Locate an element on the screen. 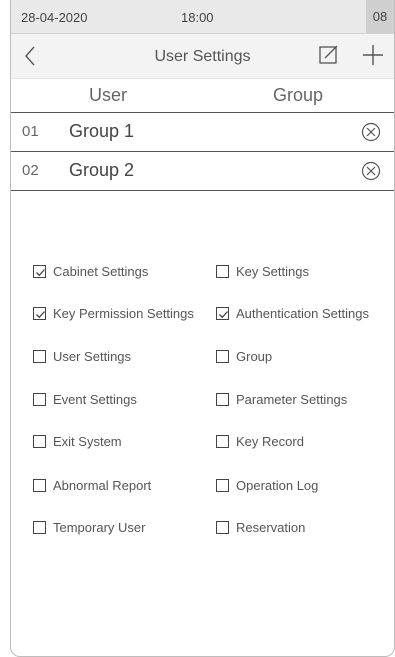 This screenshot has height=657, width=395. perm-label: Reservation is located at coordinates (271, 527).